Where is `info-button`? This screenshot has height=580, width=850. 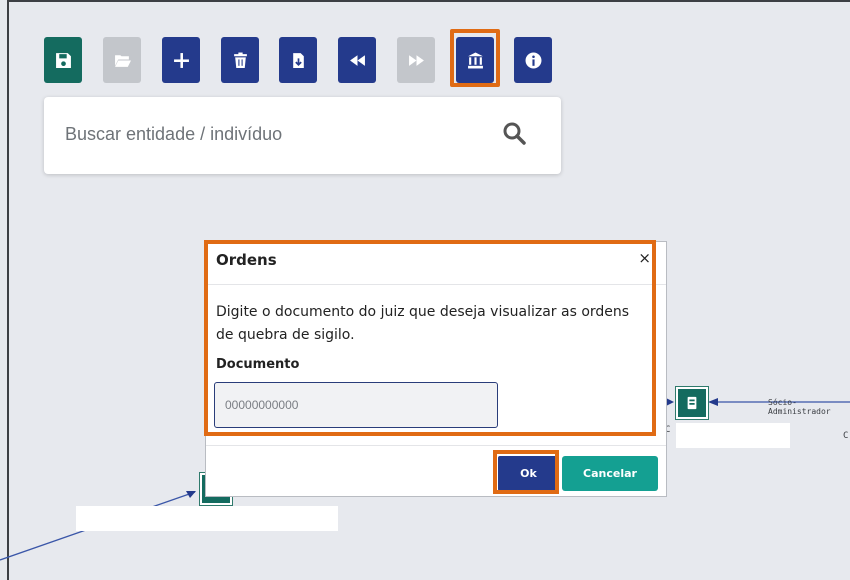
info-button is located at coordinates (533, 60).